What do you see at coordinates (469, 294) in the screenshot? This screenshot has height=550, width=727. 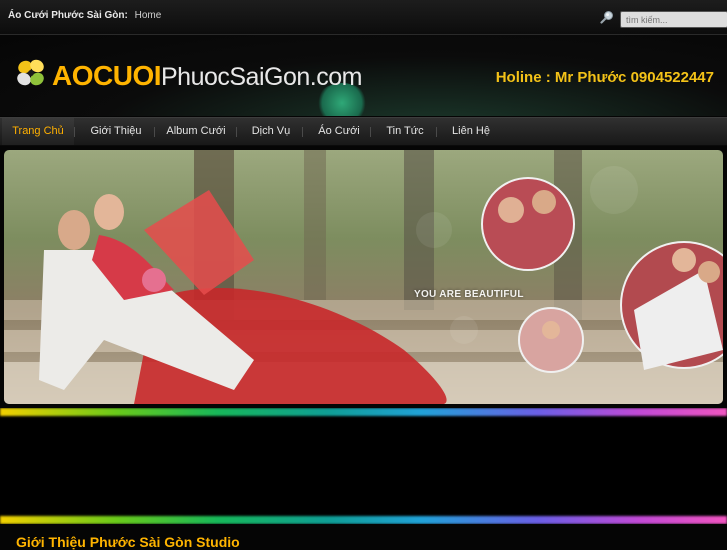 I see `banner-tagline: YOU ARE BEAUTIFUL` at bounding box center [469, 294].